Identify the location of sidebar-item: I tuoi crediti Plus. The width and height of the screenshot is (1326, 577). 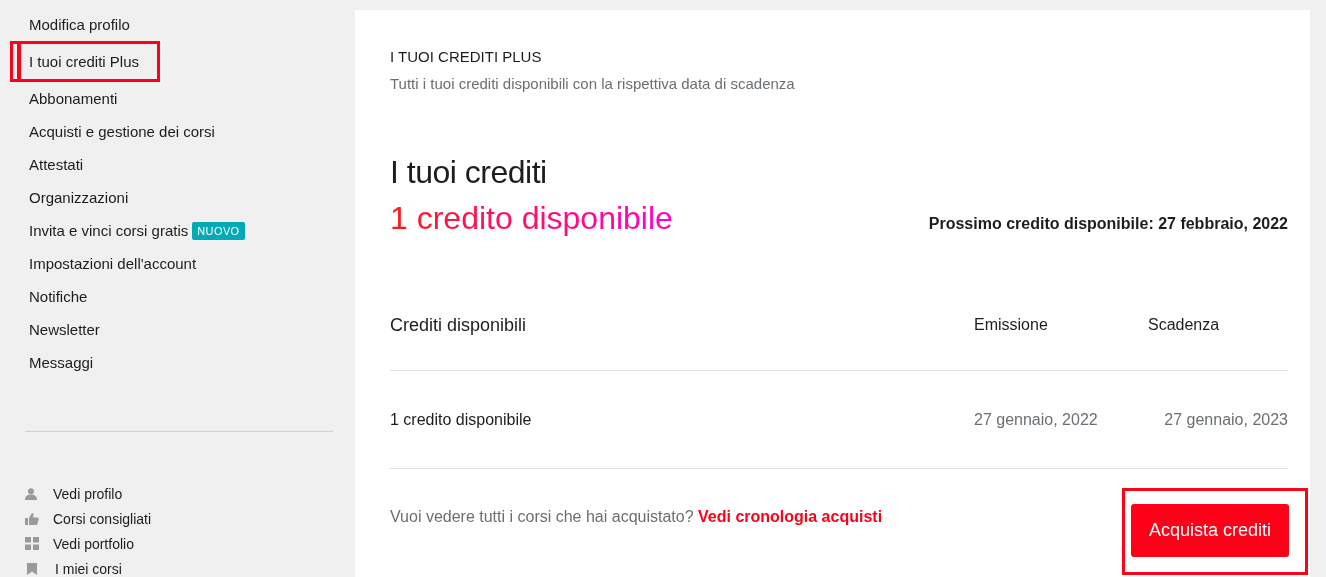
(87, 61).